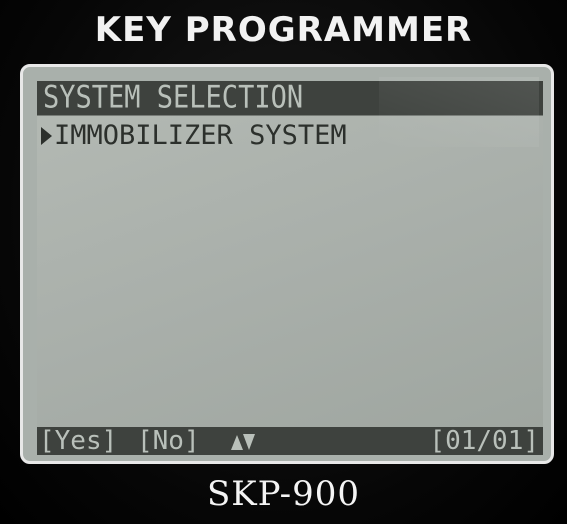 This screenshot has height=524, width=567. What do you see at coordinates (78, 441) in the screenshot?
I see `yes-button: [Yes]` at bounding box center [78, 441].